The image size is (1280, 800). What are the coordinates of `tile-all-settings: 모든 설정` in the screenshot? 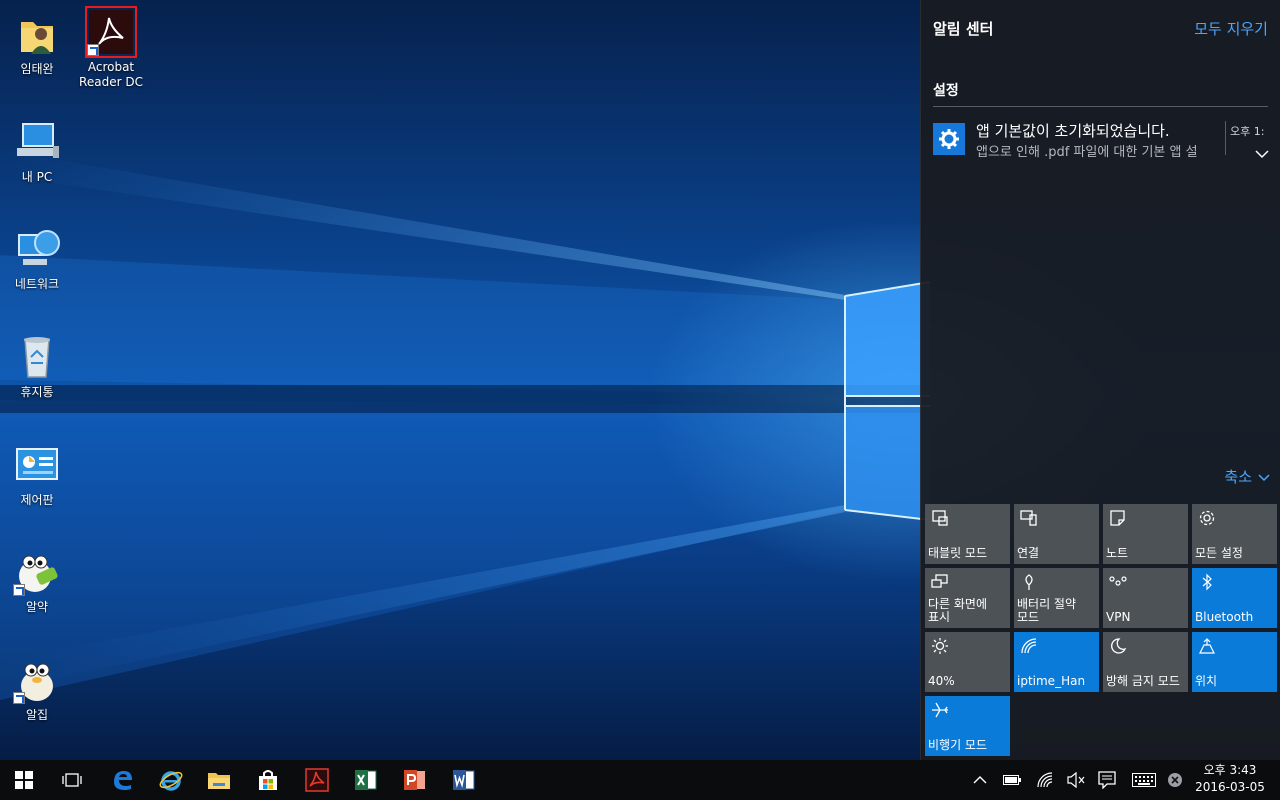 It's located at (1234, 534).